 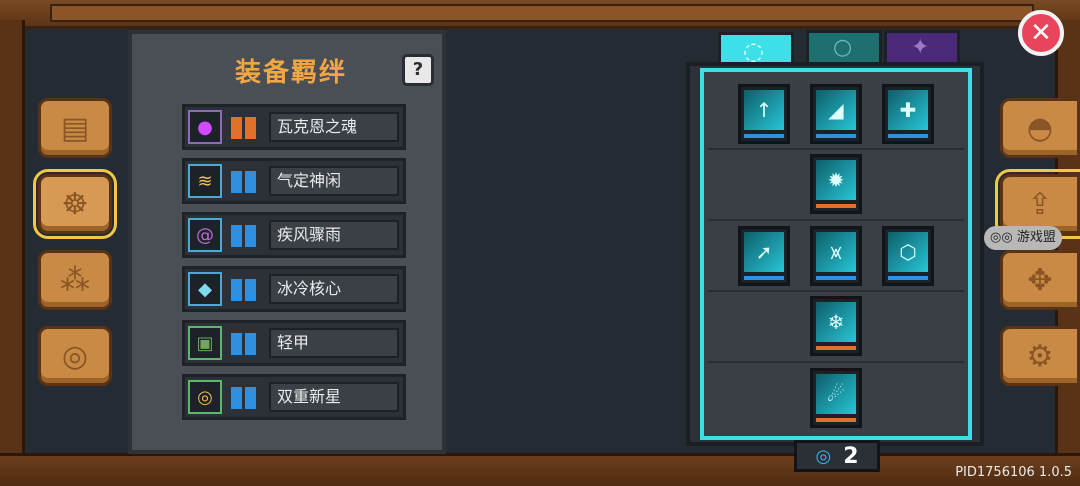 What do you see at coordinates (334, 235) in the screenshot?
I see `bond-name: 疾风骤雨` at bounding box center [334, 235].